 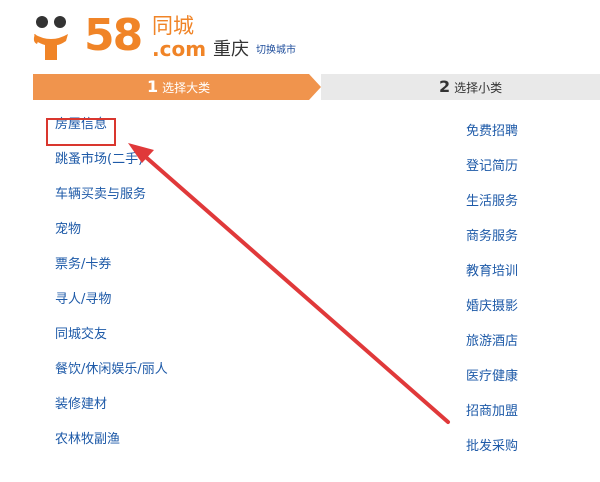 I want to click on logo-chinese-name: 同城, so click(x=173, y=26).